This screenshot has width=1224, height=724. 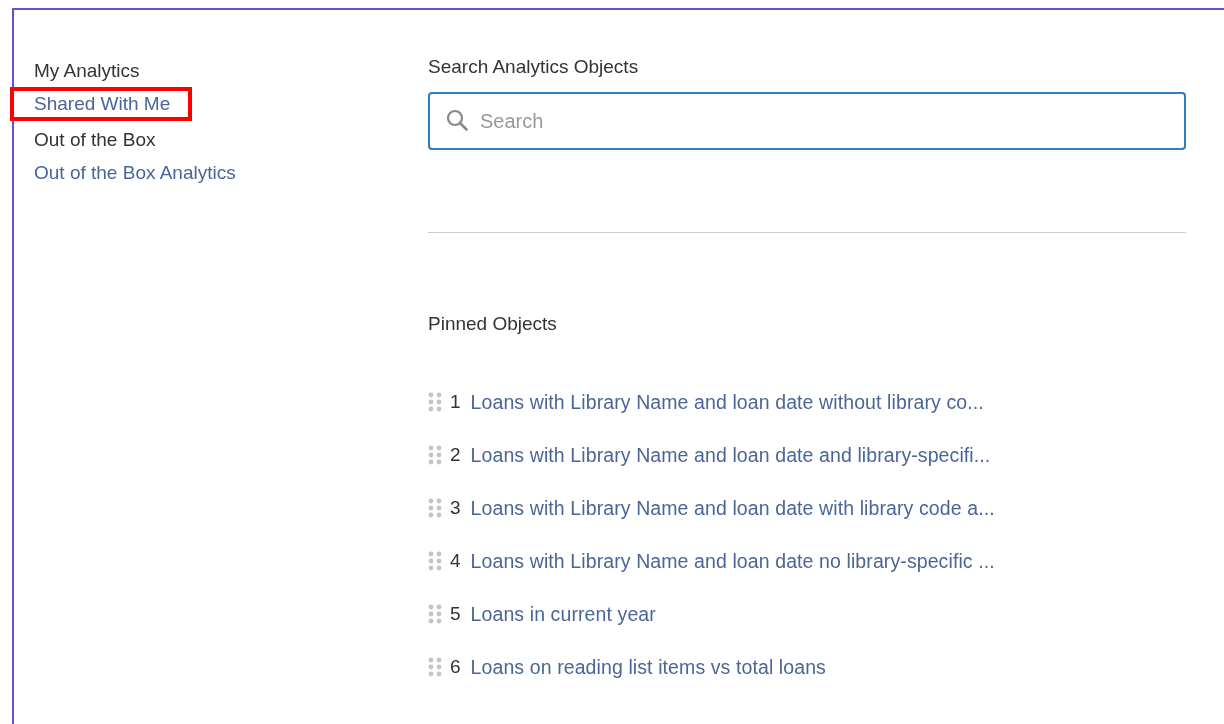 What do you see at coordinates (455, 402) in the screenshot?
I see `item-number: 1` at bounding box center [455, 402].